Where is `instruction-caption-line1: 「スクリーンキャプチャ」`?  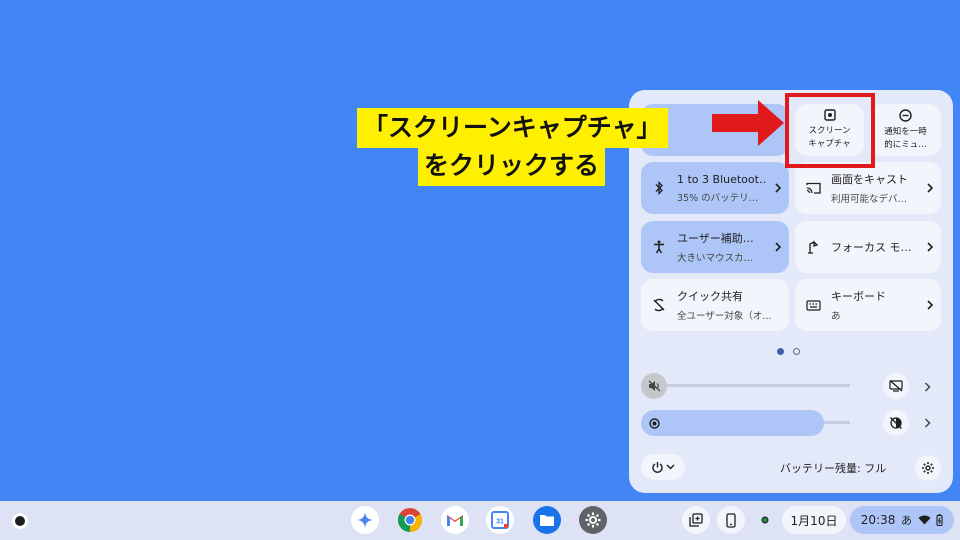 instruction-caption-line1: 「スクリーンキャプチャ」 is located at coordinates (512, 128).